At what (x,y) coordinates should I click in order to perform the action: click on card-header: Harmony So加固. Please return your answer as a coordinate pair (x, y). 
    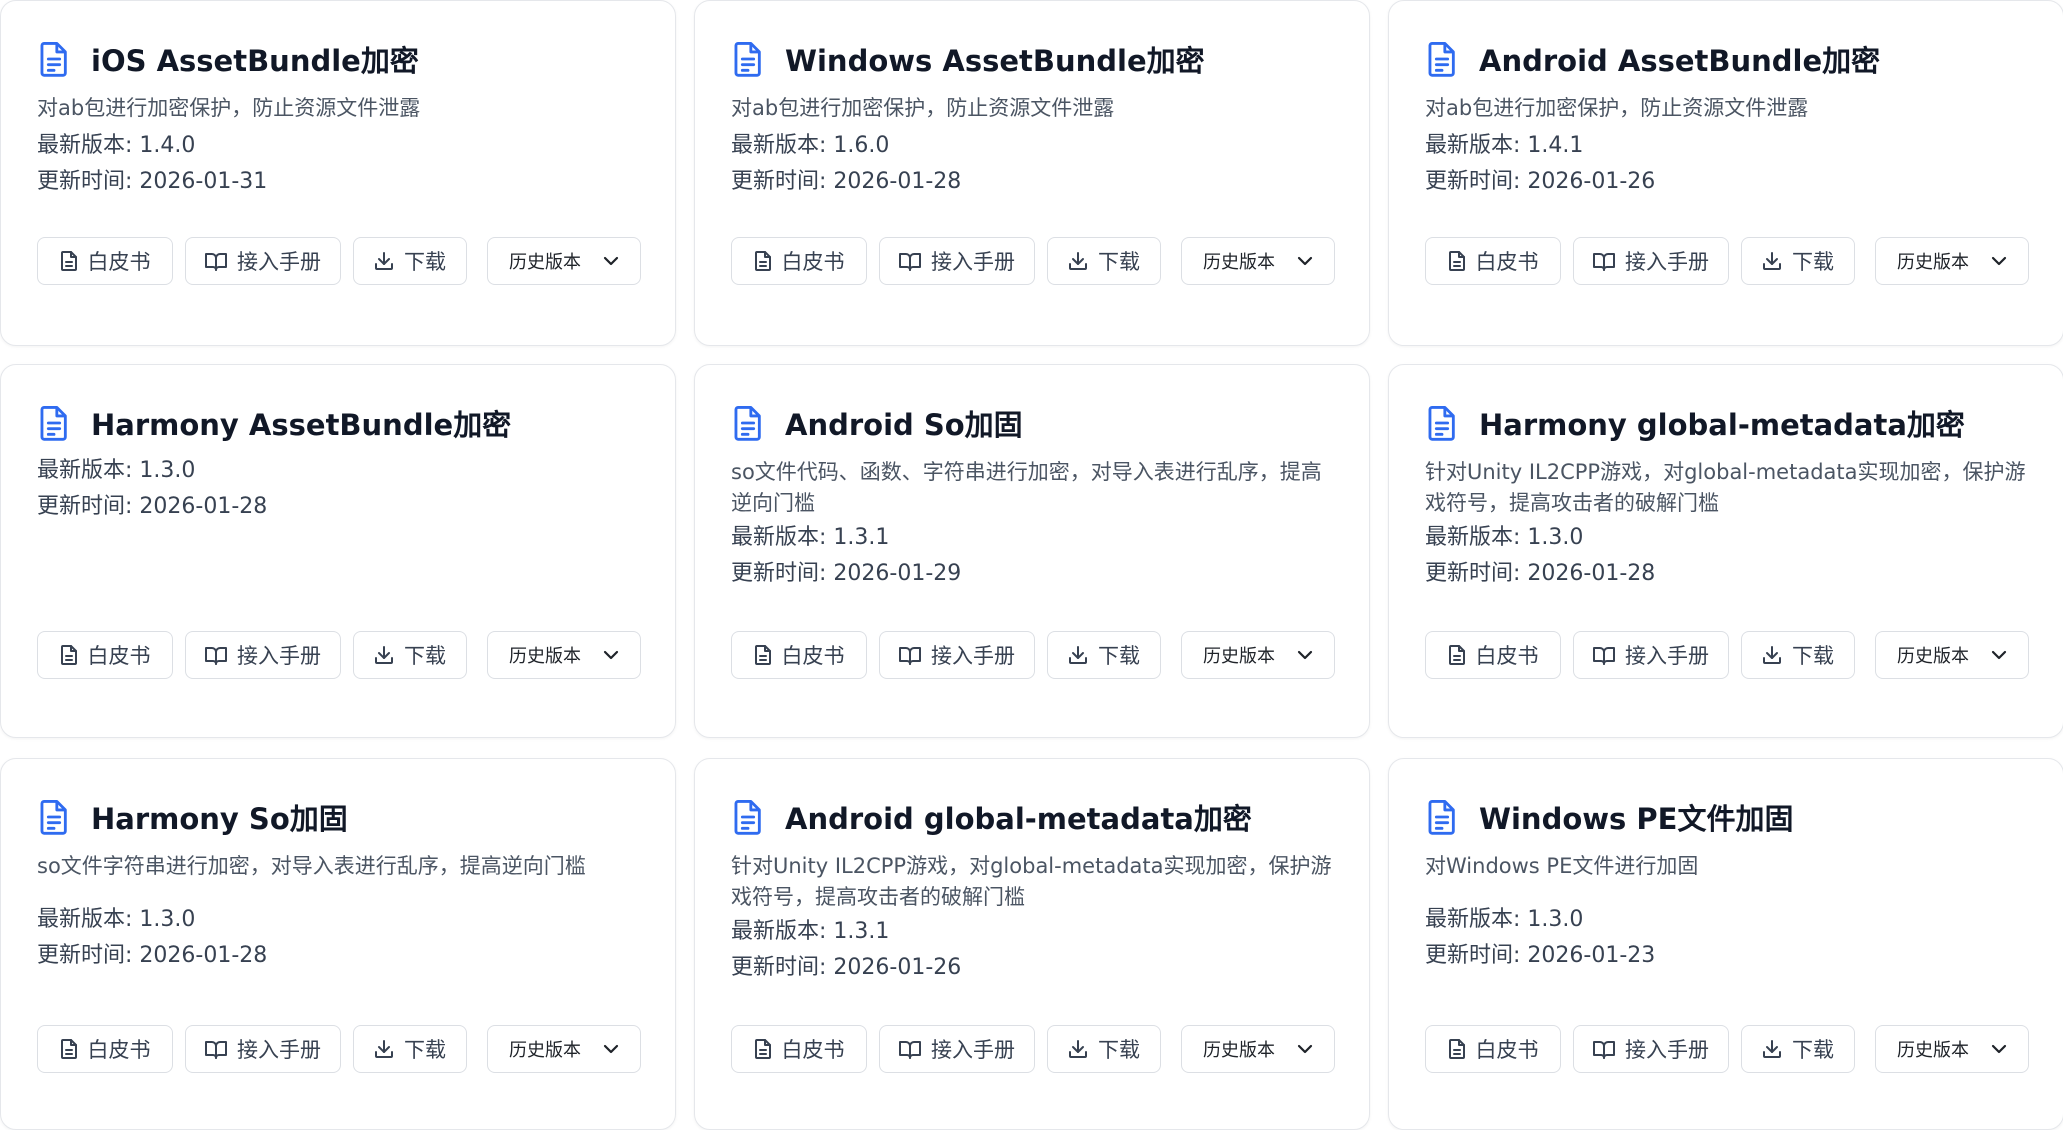
    Looking at the image, I should click on (192, 817).